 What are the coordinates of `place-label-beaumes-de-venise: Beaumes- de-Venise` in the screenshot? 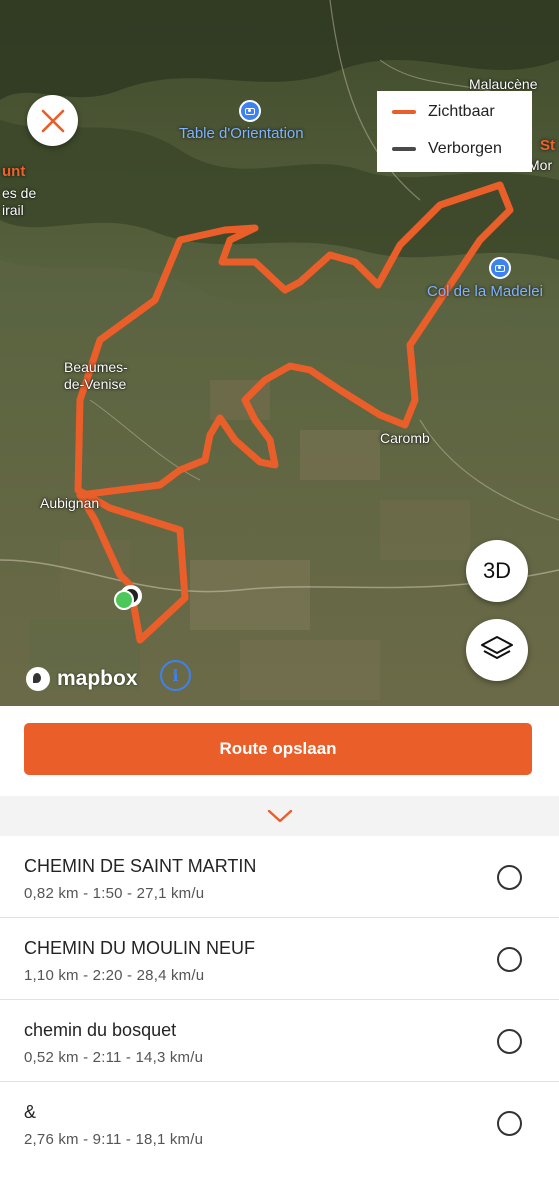 It's located at (96, 375).